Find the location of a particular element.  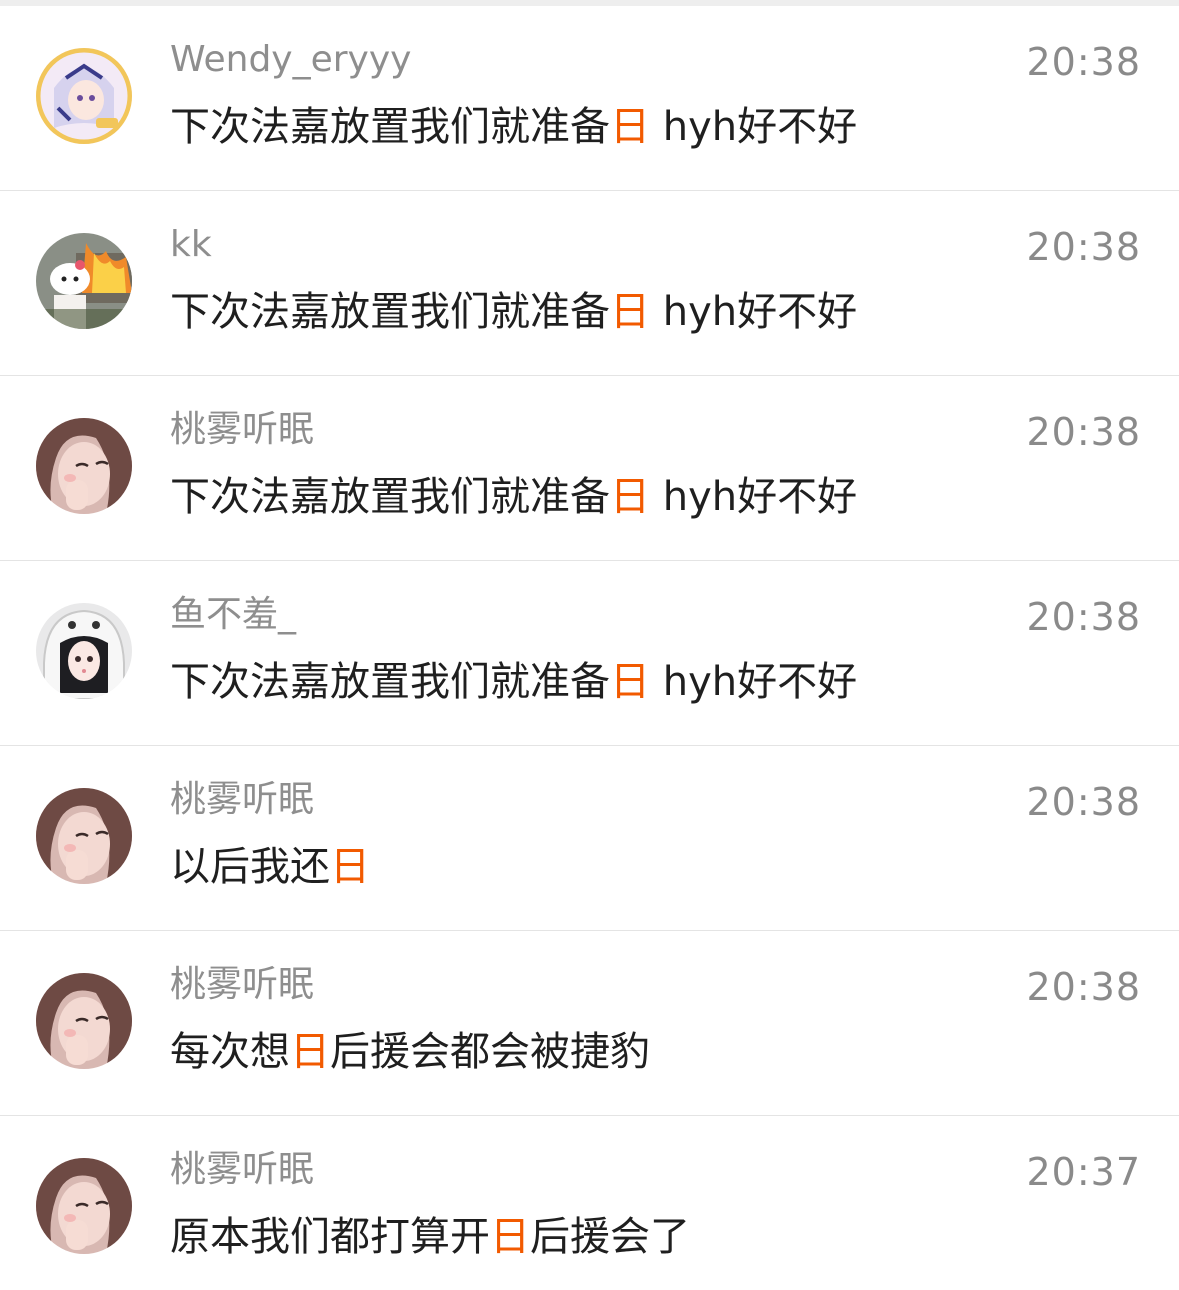

message-text: 原本我们都打算开日后援会了 is located at coordinates (430, 1237).